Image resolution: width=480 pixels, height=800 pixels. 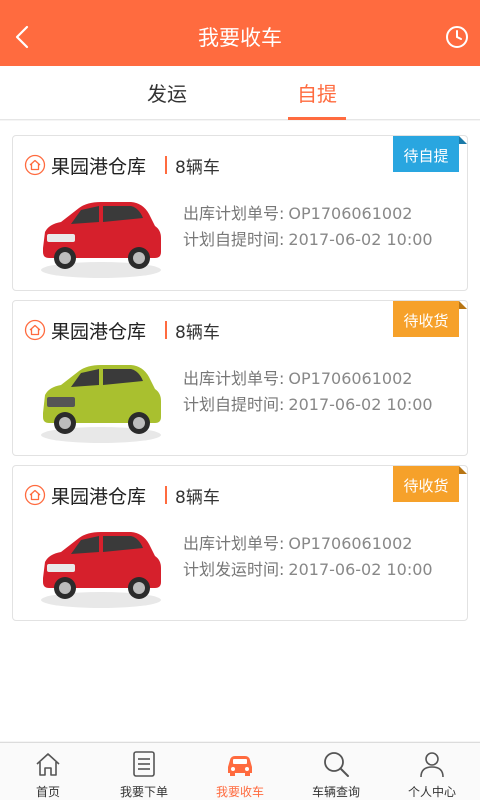 What do you see at coordinates (234, 569) in the screenshot?
I see `plan-time-label: 计划发运时间:` at bounding box center [234, 569].